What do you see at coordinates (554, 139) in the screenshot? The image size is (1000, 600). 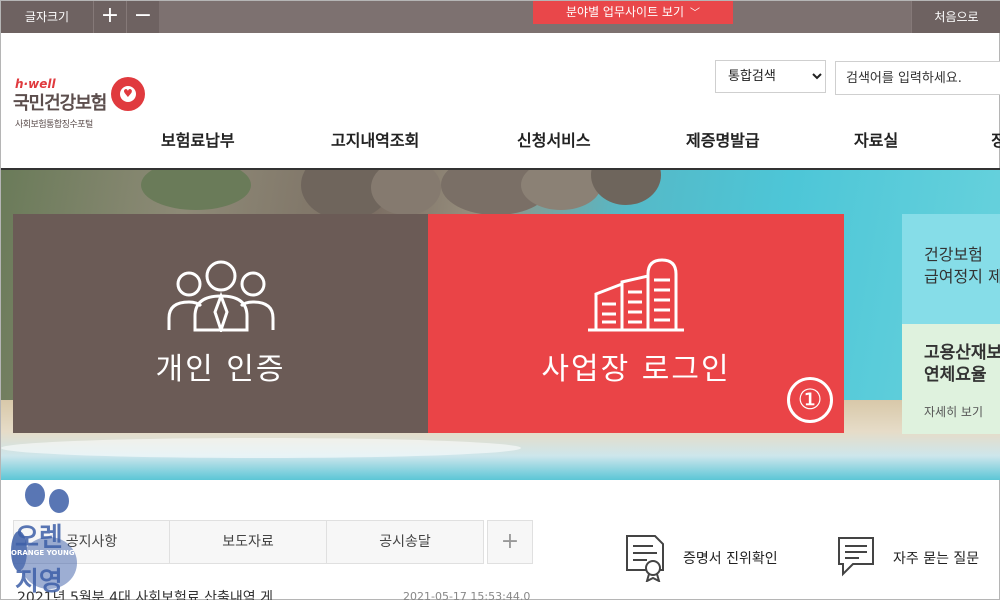 I see `nav-item-application-service: 신청서비스` at bounding box center [554, 139].